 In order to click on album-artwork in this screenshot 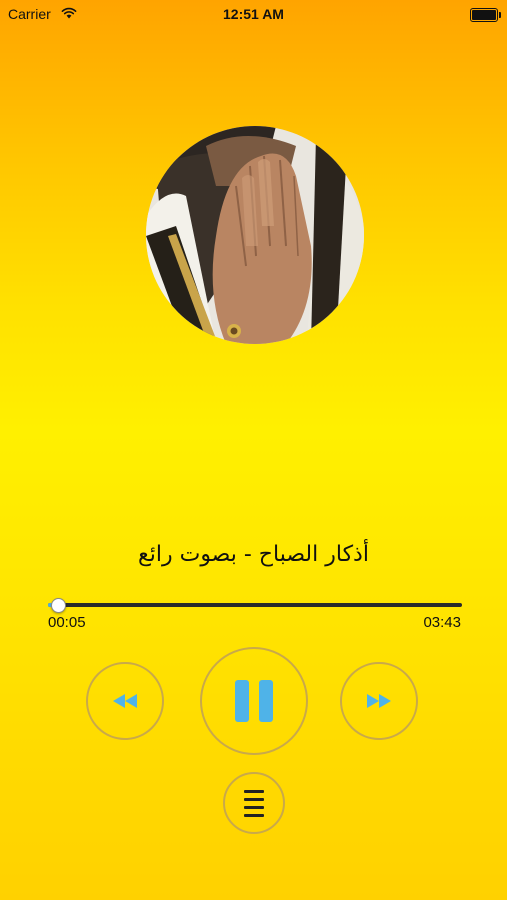, I will do `click(255, 235)`.